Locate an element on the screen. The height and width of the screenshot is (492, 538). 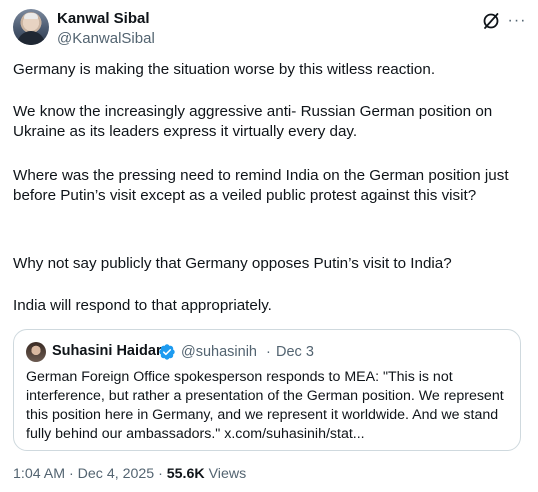
author-name: Kanwal Sibal is located at coordinates (103, 18).